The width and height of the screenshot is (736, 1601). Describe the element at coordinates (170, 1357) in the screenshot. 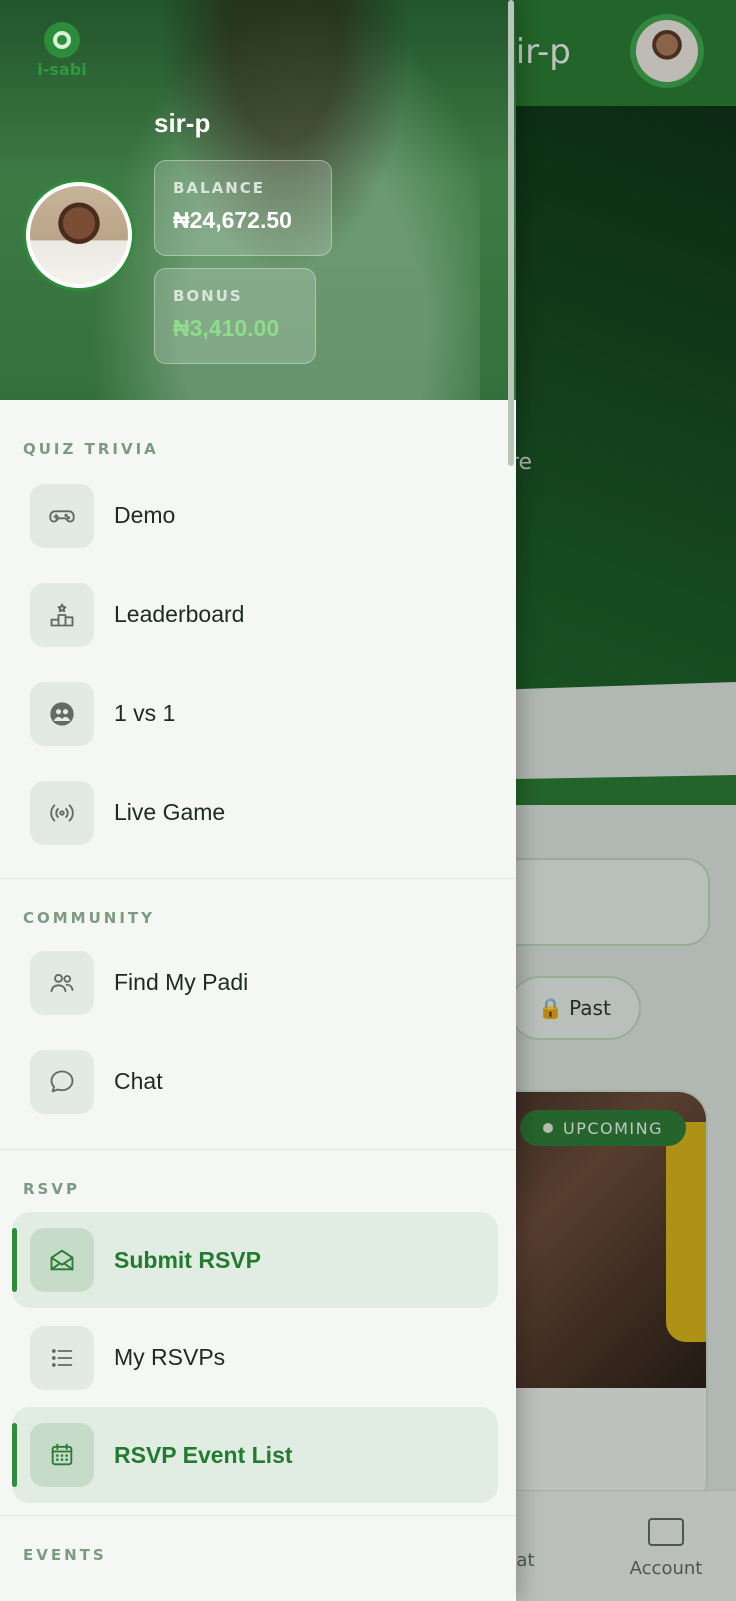

I see `menu-label: My RSVPs` at that location.